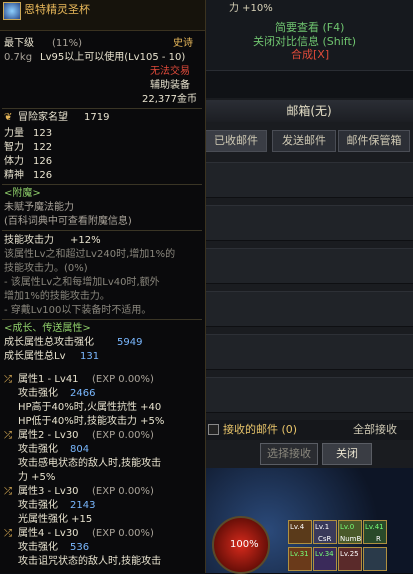  What do you see at coordinates (46, 268) in the screenshot?
I see `skill-desc: 技能攻击力。(0%)` at bounding box center [46, 268].